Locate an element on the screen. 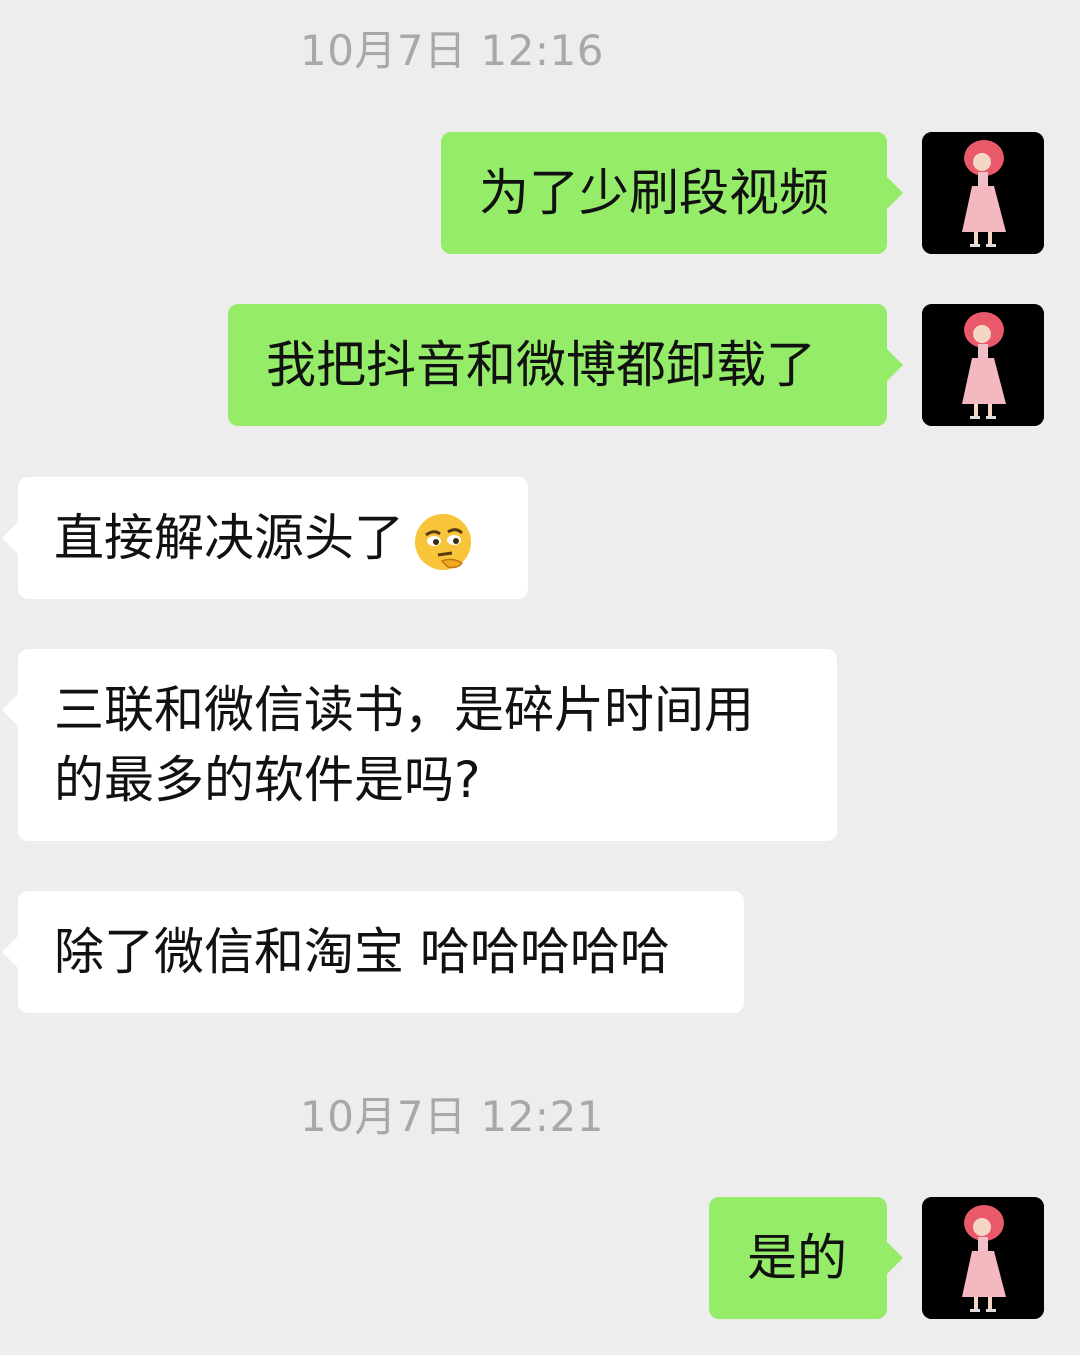 The image size is (1080, 1355). message-bubble-received: 三联和微信读书，是碎片时间用 的最多的软件是吗? is located at coordinates (419, 745).